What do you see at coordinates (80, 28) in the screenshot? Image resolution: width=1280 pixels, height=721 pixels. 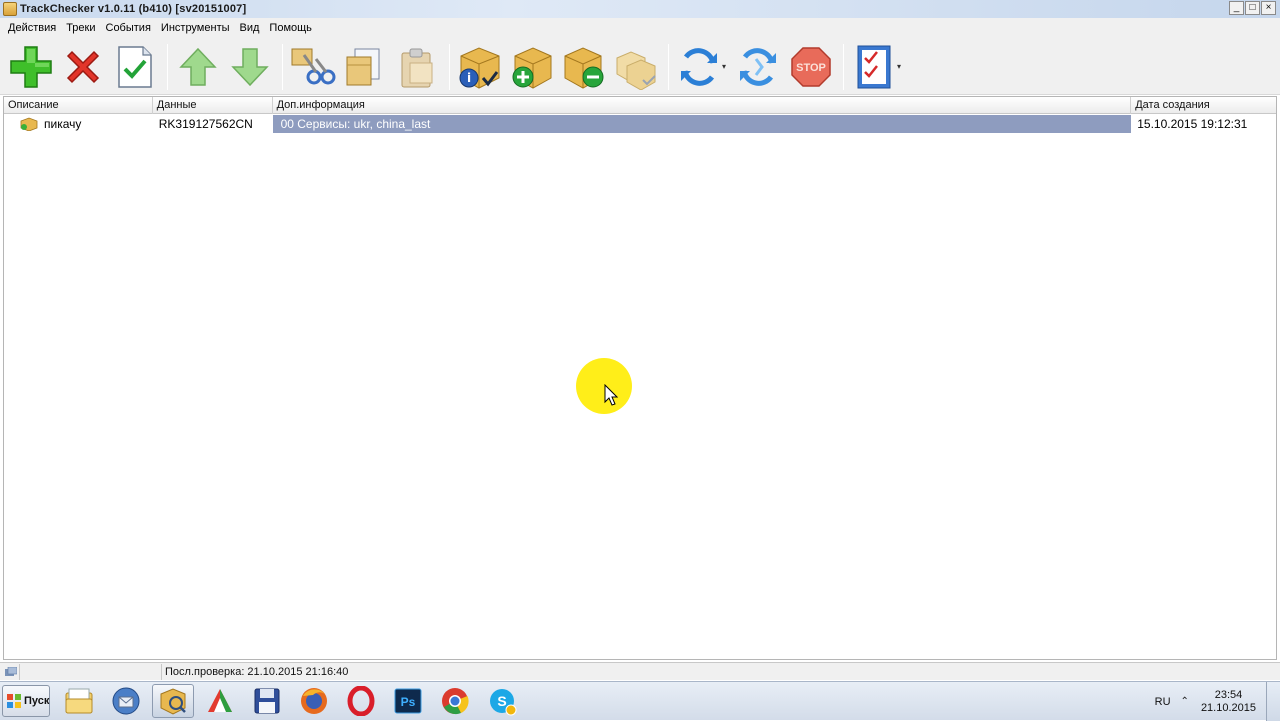 I see `menu-tracks: Треки` at bounding box center [80, 28].